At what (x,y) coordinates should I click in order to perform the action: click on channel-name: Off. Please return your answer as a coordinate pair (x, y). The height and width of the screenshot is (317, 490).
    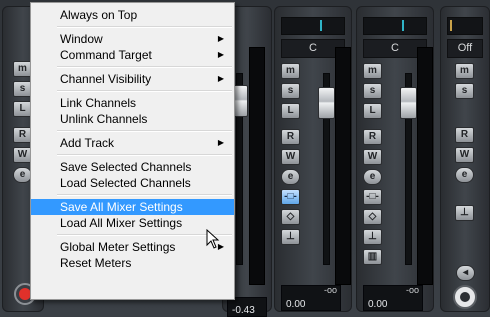
    Looking at the image, I should click on (465, 48).